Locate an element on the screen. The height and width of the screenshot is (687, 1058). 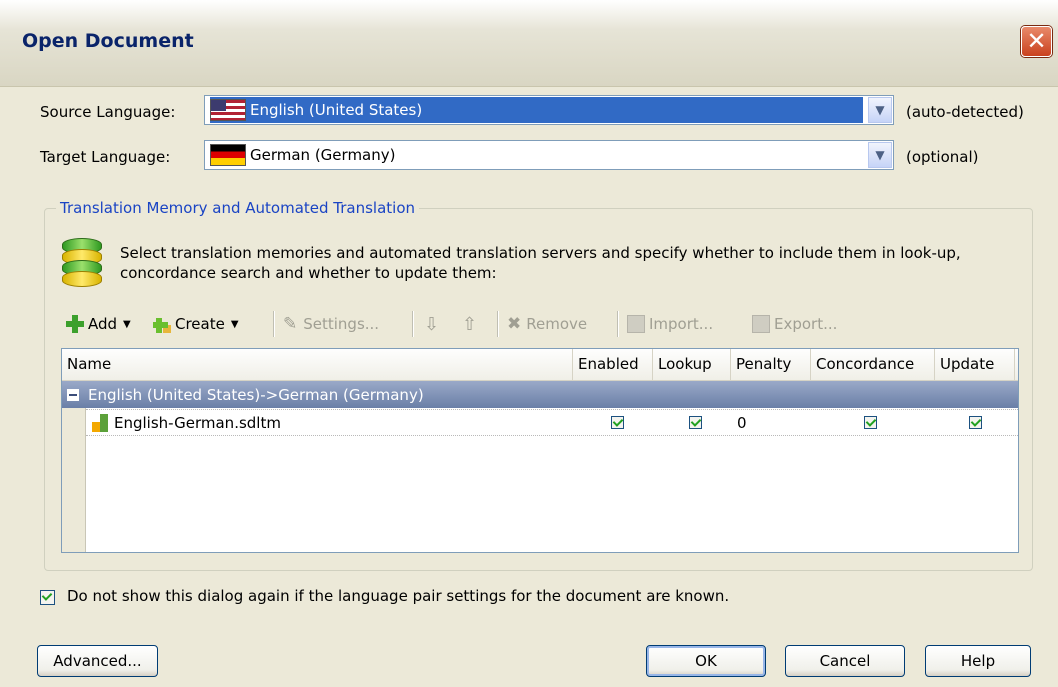
cancel-button: Cancel is located at coordinates (845, 661).